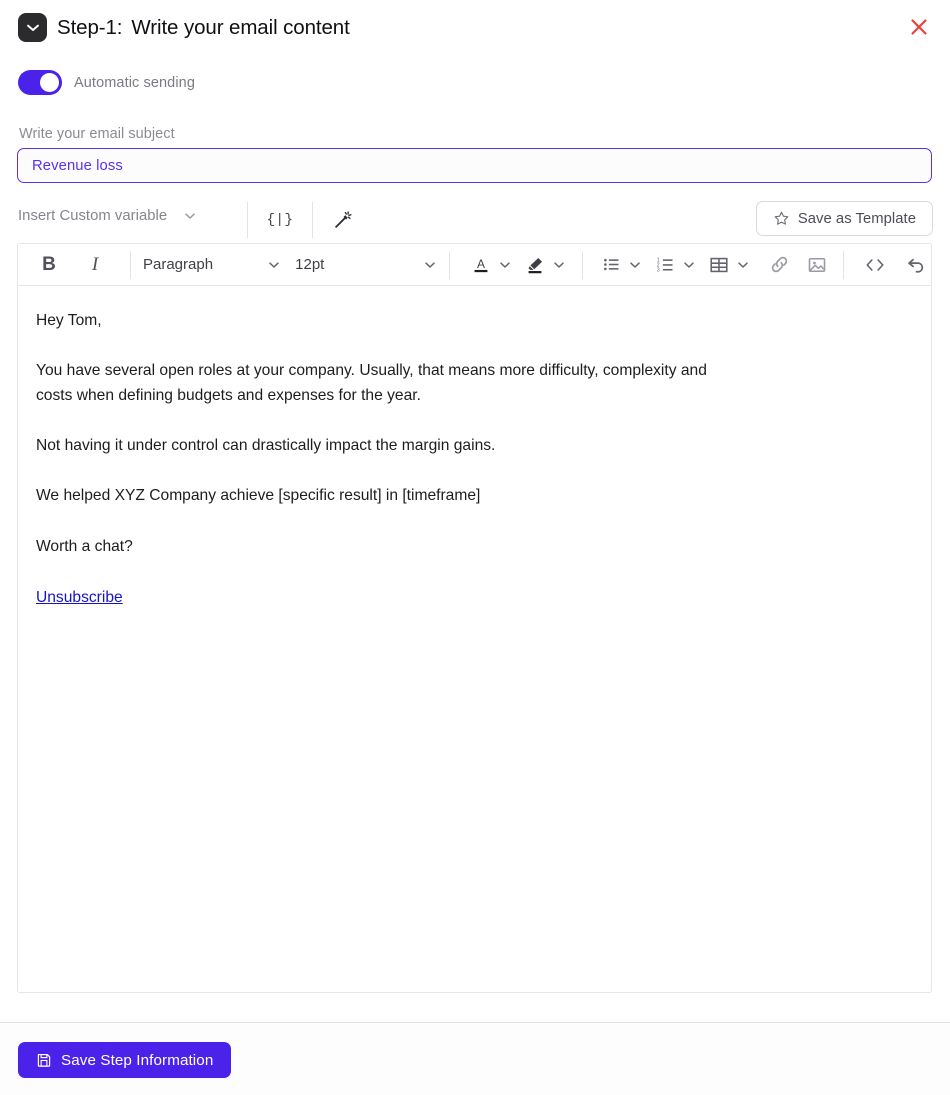  I want to click on source-code-icon, so click(875, 265).